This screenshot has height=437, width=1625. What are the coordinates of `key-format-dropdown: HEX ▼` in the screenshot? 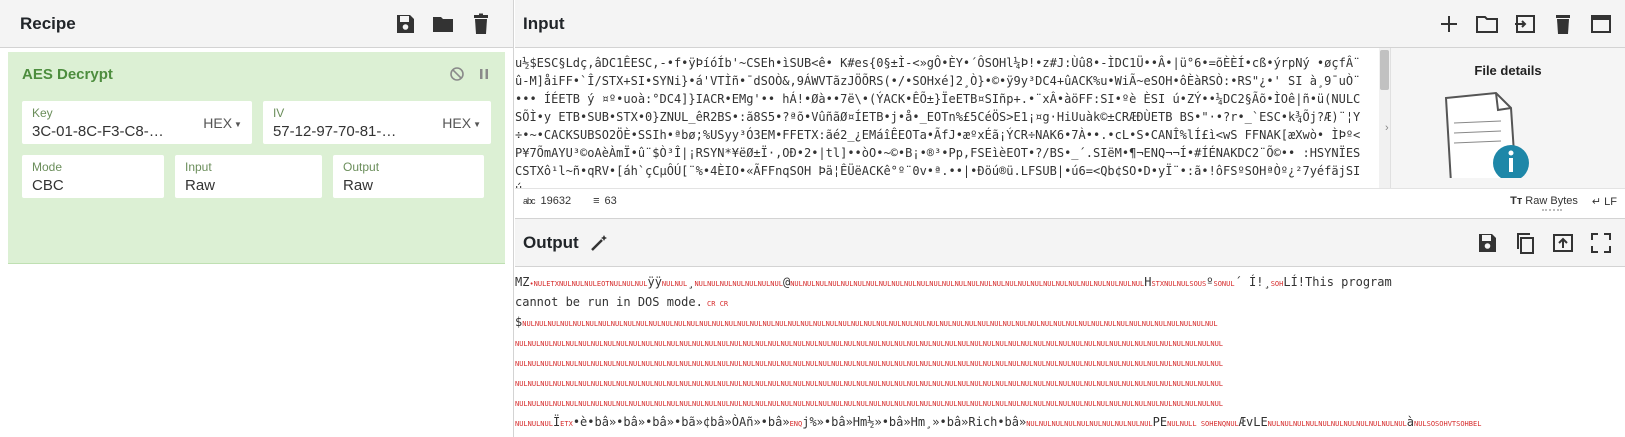 It's located at (222, 123).